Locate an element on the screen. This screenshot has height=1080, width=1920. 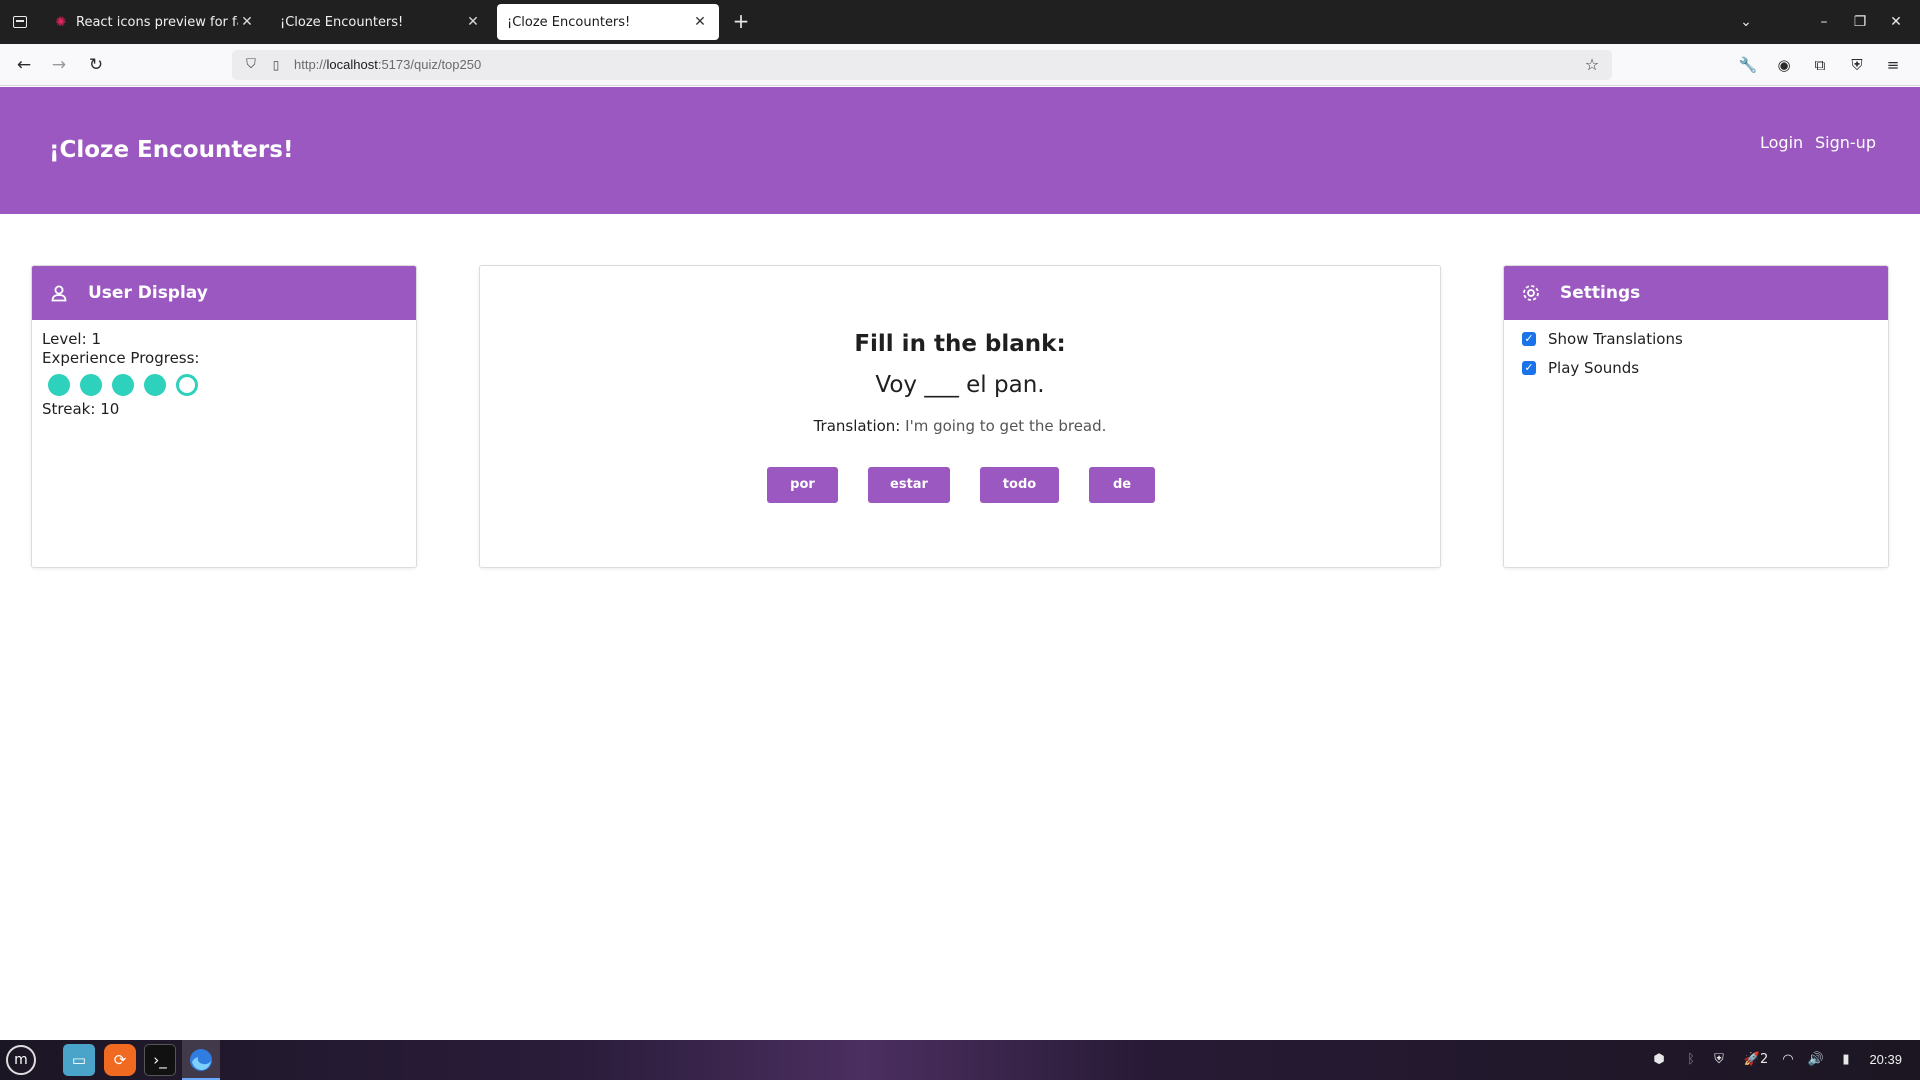
gear-icon is located at coordinates (1531, 293).